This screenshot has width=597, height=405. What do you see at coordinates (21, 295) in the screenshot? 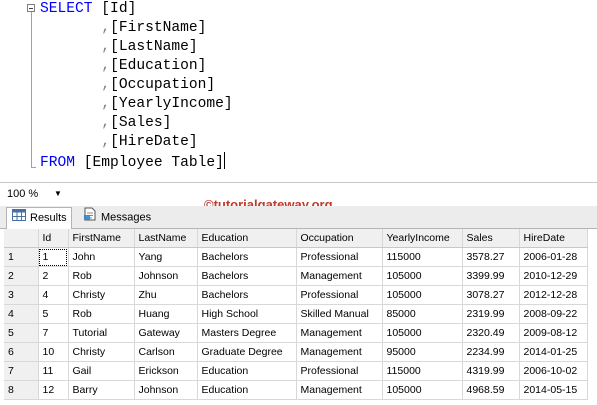
I see `row-number: 3` at bounding box center [21, 295].